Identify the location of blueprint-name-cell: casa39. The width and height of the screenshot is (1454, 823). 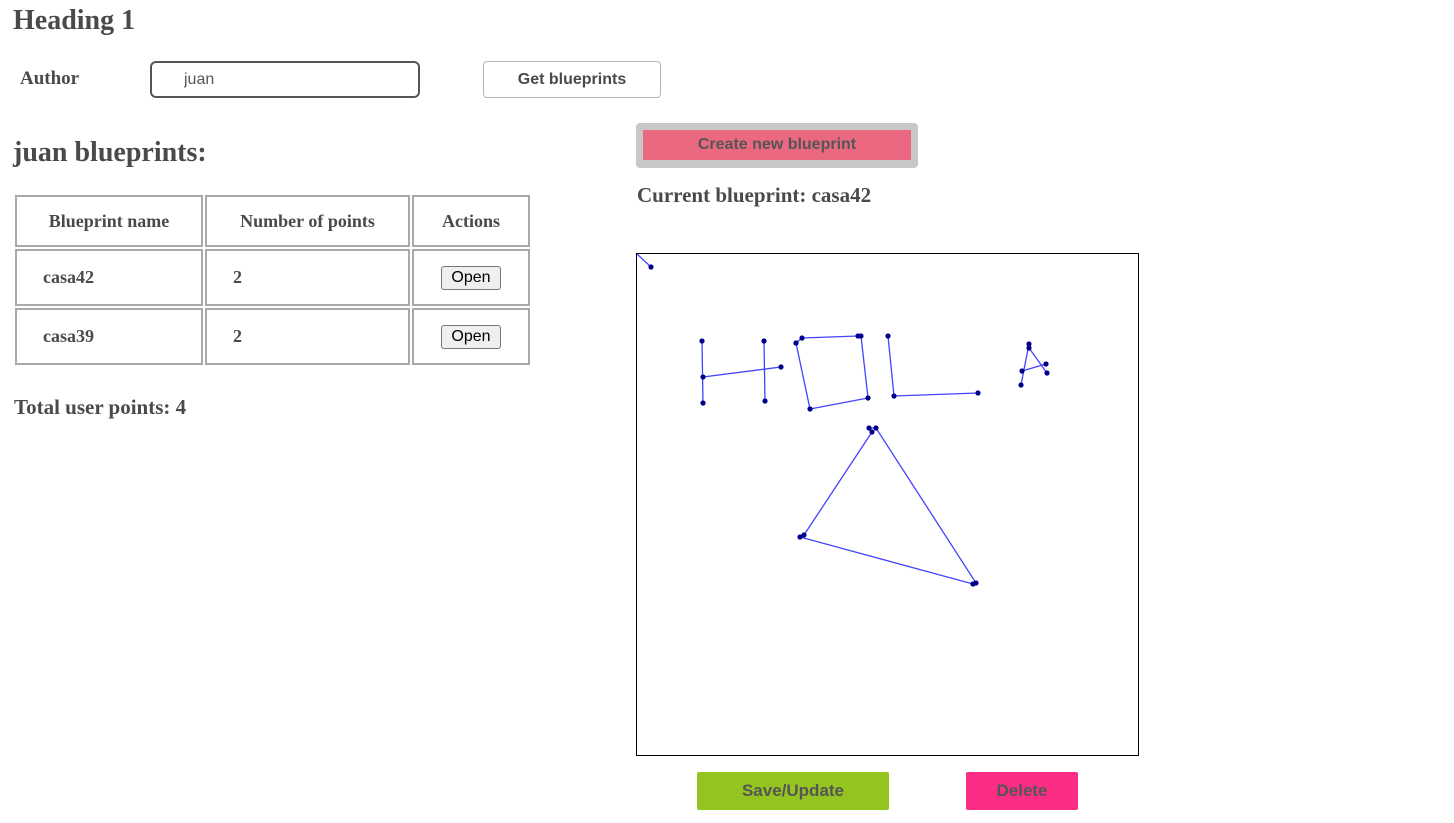
(109, 336).